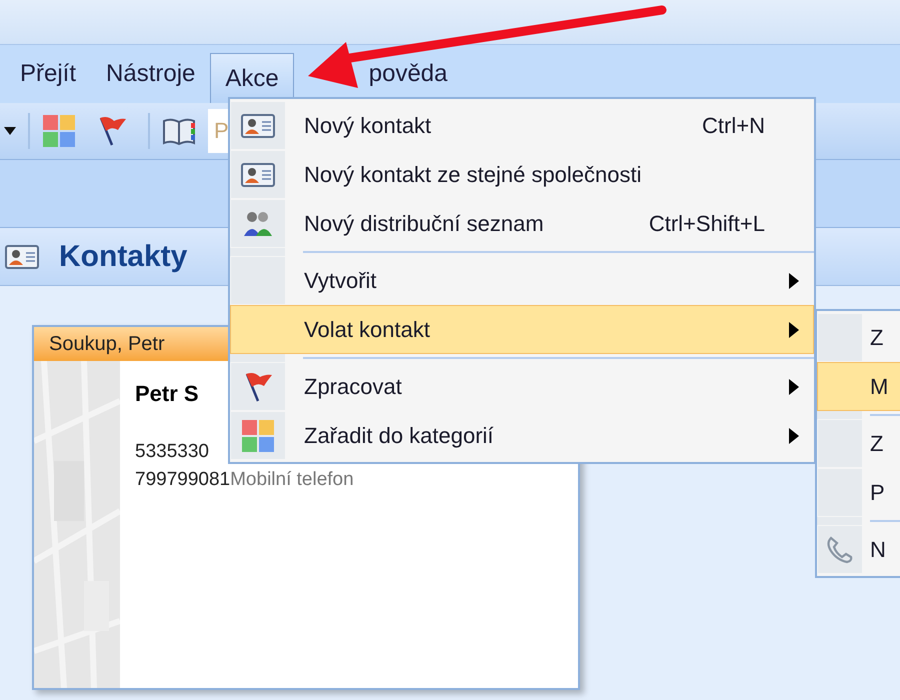  I want to click on menu-item: Nový kontakt ze stejné společnosti, so click(522, 174).